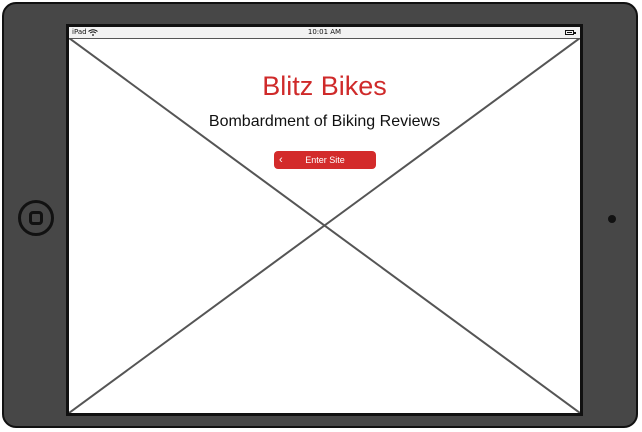  I want to click on chevron-left-icon: ‹, so click(281, 160).